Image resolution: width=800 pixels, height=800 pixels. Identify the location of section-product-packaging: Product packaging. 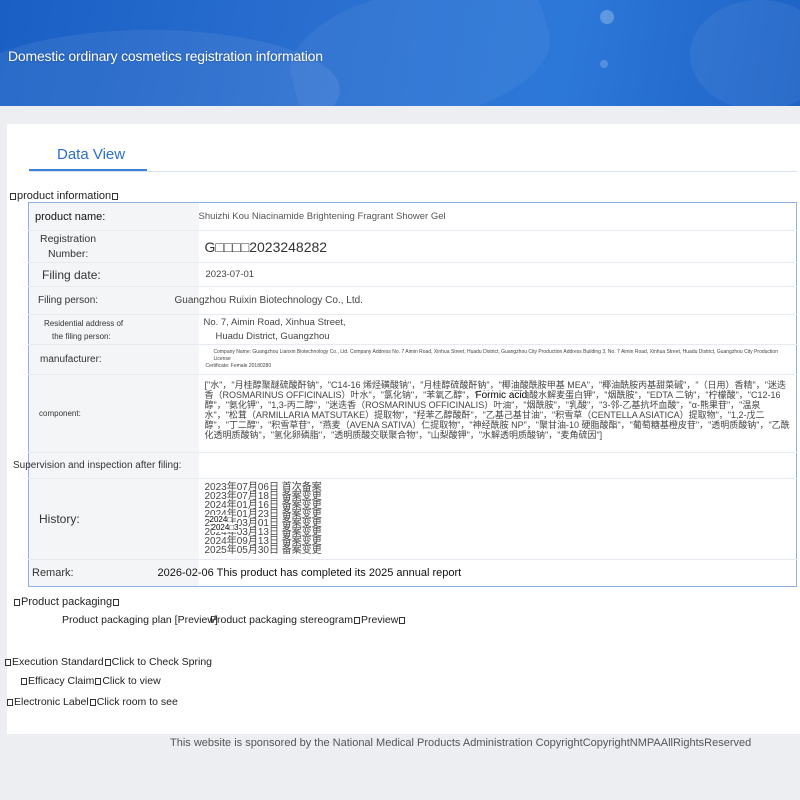
(66, 602).